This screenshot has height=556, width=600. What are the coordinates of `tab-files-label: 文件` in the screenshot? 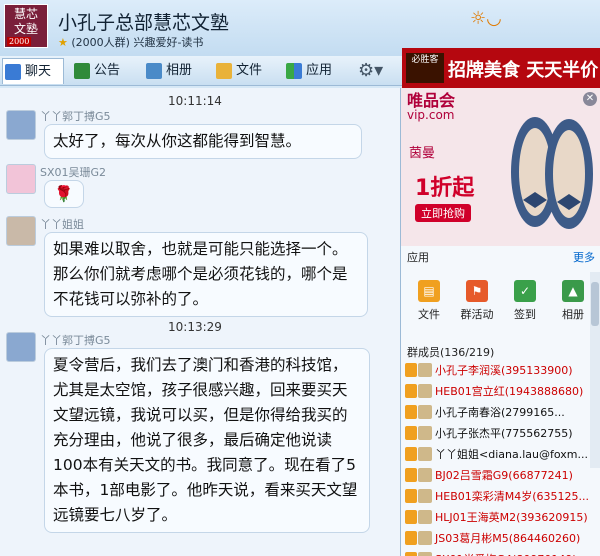 It's located at (249, 70).